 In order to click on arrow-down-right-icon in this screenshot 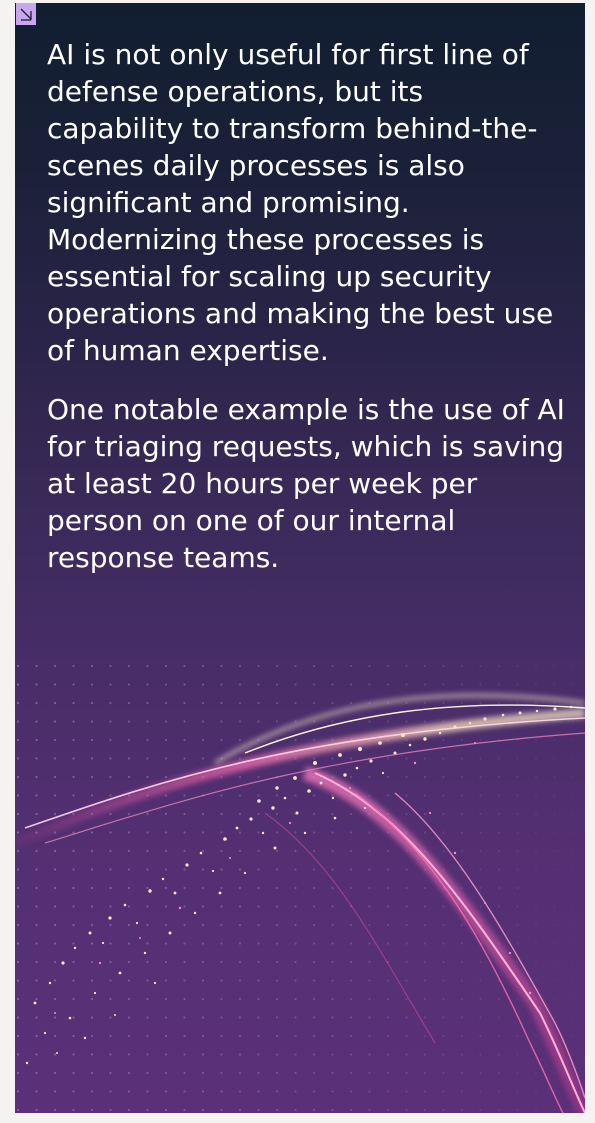, I will do `click(26, 14)`.